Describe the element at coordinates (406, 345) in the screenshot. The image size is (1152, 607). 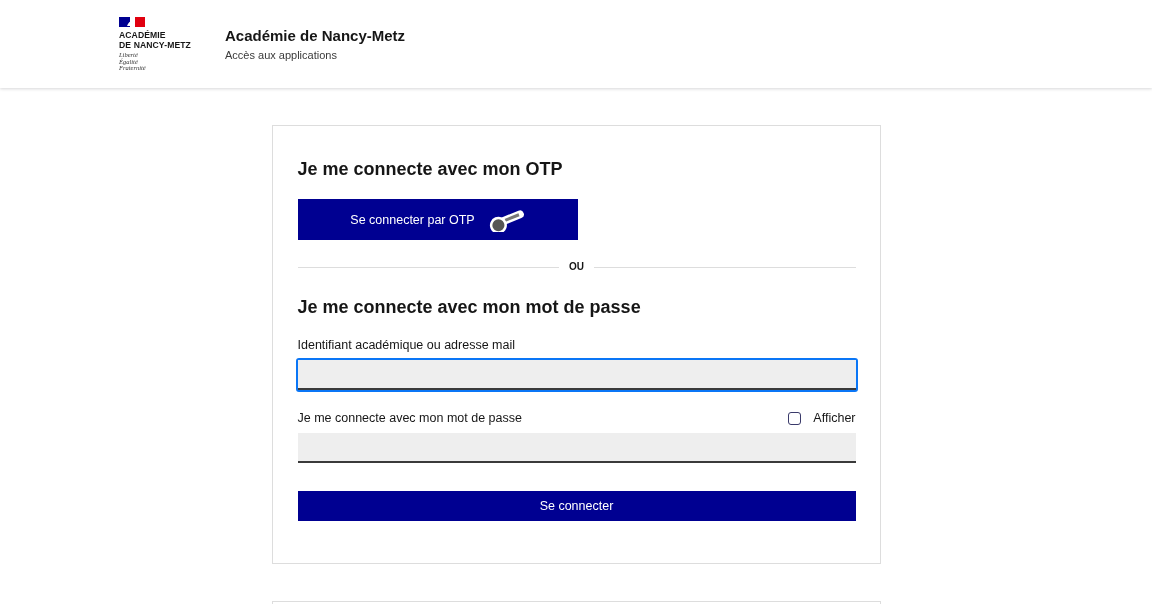
I see `field-label: Identifiant académique ou adresse mail` at that location.